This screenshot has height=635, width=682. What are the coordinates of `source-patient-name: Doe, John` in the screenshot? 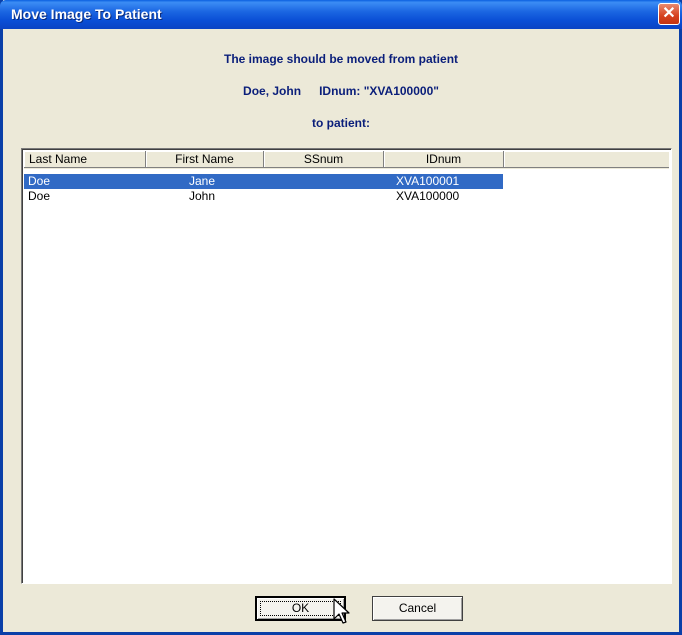 It's located at (272, 91).